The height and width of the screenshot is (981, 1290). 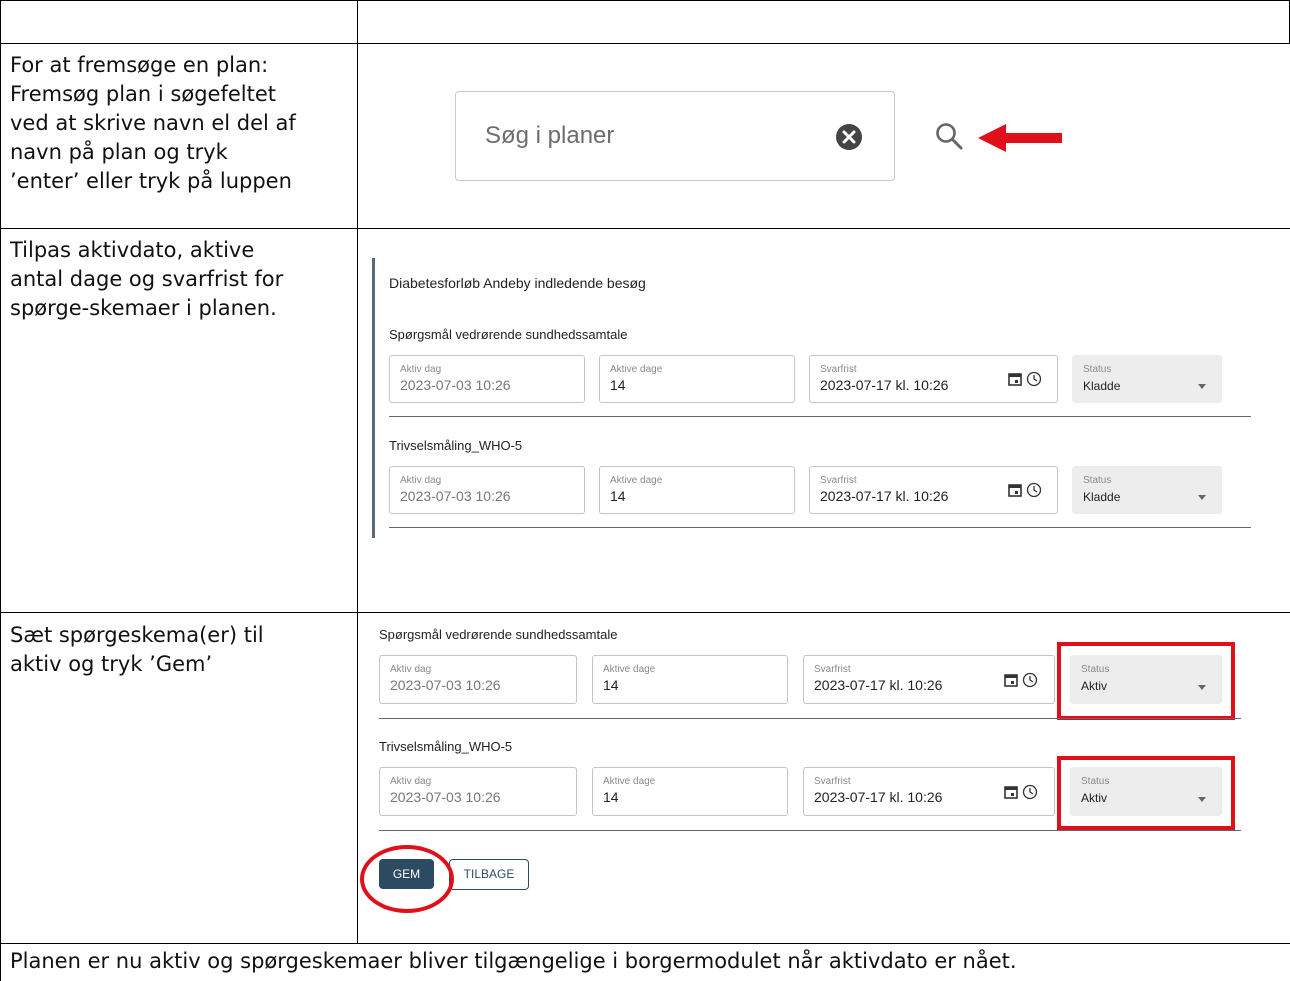 I want to click on highlight-gem-ellipse, so click(x=407, y=879).